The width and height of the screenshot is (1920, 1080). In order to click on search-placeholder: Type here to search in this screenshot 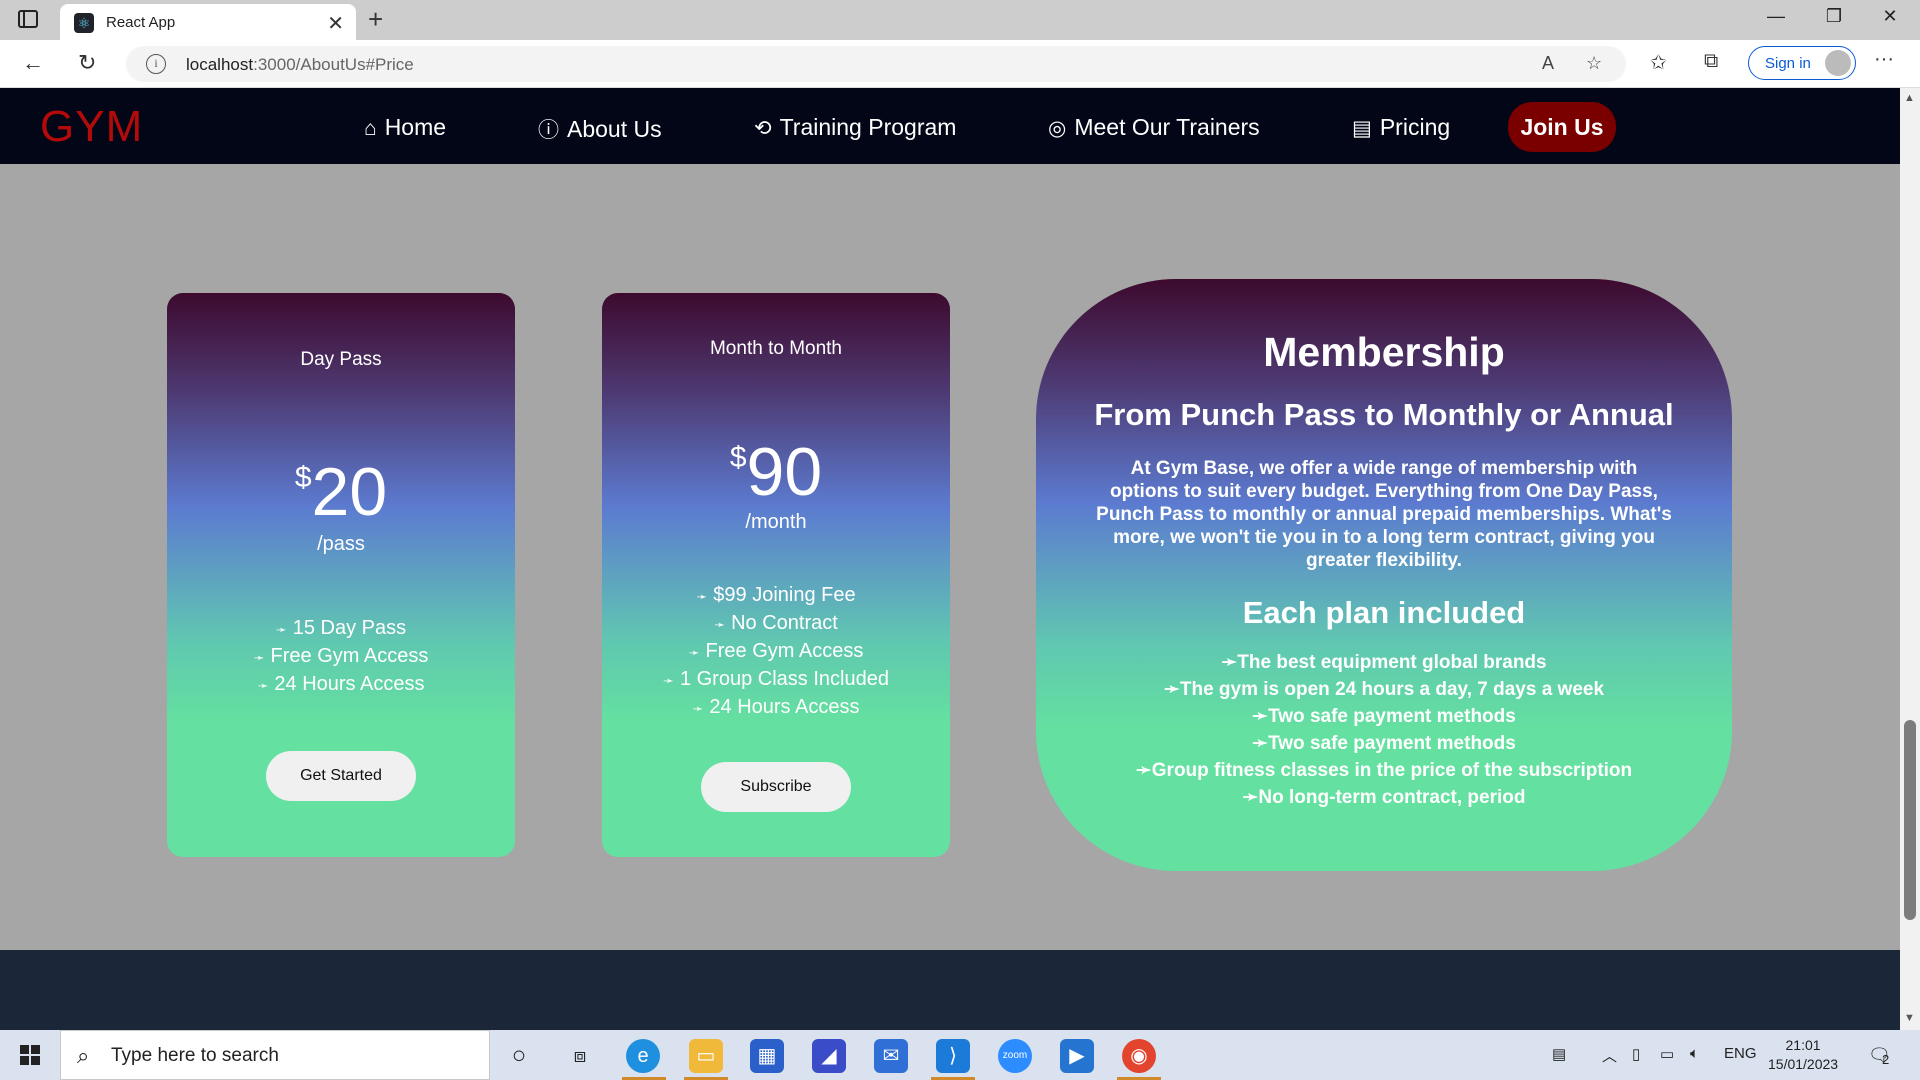, I will do `click(195, 1055)`.